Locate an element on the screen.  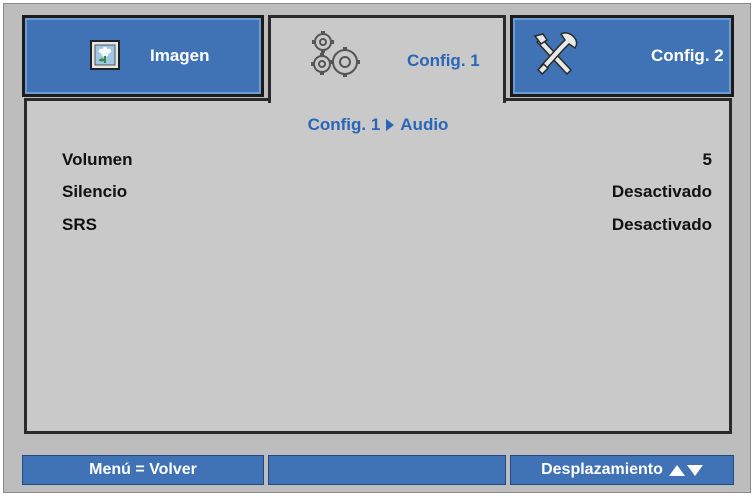
setting-label: Volumen is located at coordinates (97, 159).